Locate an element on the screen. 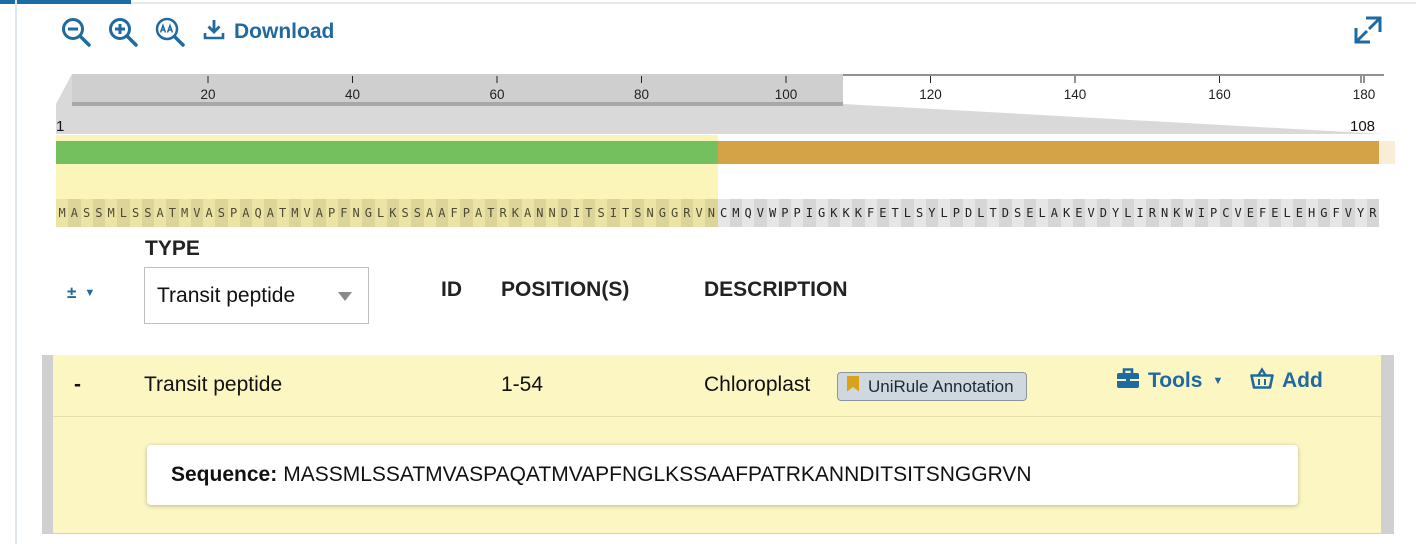  add-to-basket-button: Add is located at coordinates (1286, 381).